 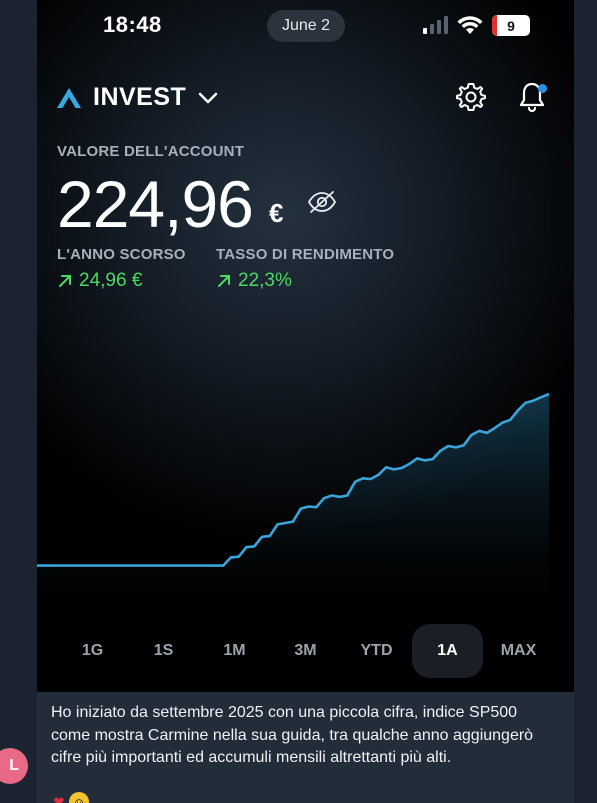 I want to click on range-selector: 1G 1S 1M 3M YTD 1A MAX, so click(x=305, y=651).